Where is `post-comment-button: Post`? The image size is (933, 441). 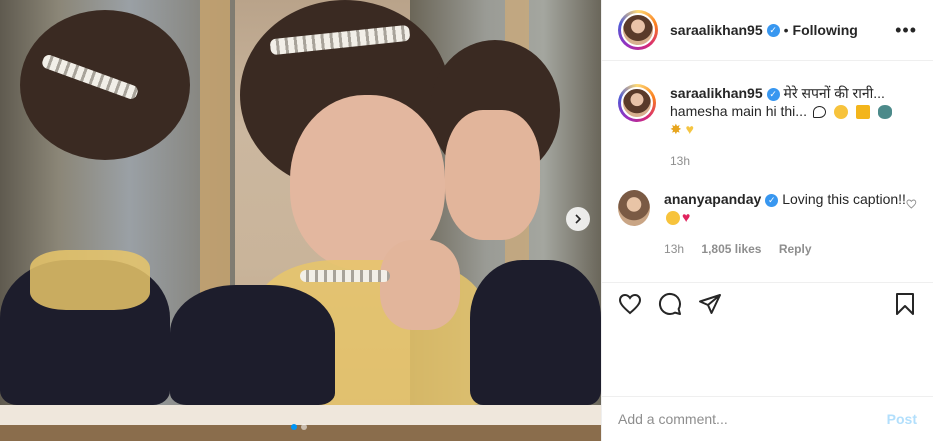
post-comment-button: Post is located at coordinates (902, 419).